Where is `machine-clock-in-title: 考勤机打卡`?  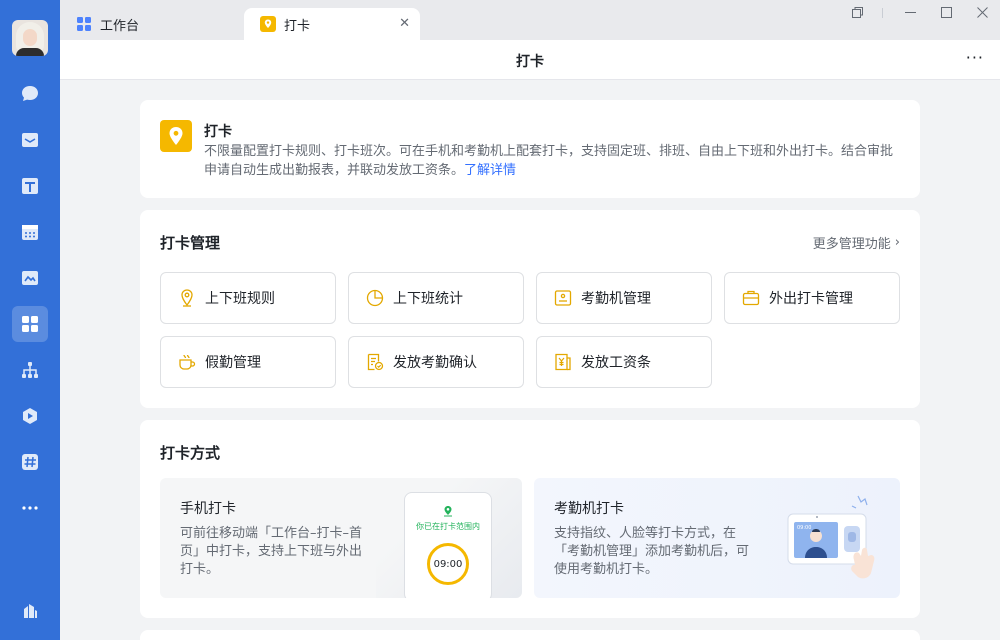 machine-clock-in-title: 考勤机打卡 is located at coordinates (589, 509).